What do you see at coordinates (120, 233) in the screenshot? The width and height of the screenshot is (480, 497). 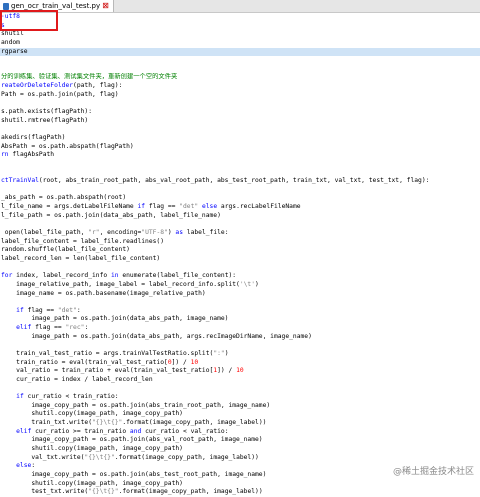 I see `code-token: , encoding=` at bounding box center [120, 233].